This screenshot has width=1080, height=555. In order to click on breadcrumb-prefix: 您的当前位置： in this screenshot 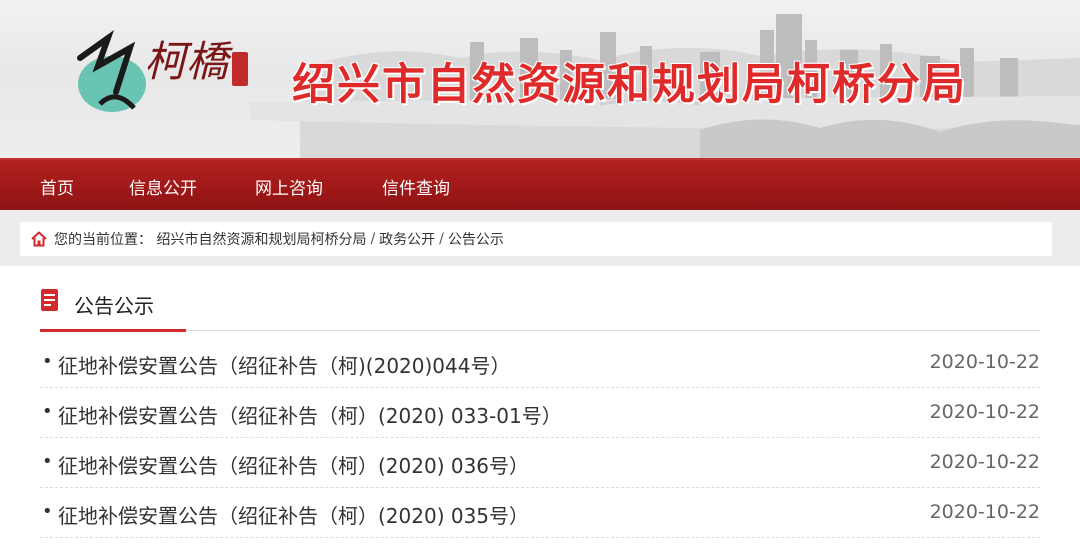, I will do `click(103, 240)`.